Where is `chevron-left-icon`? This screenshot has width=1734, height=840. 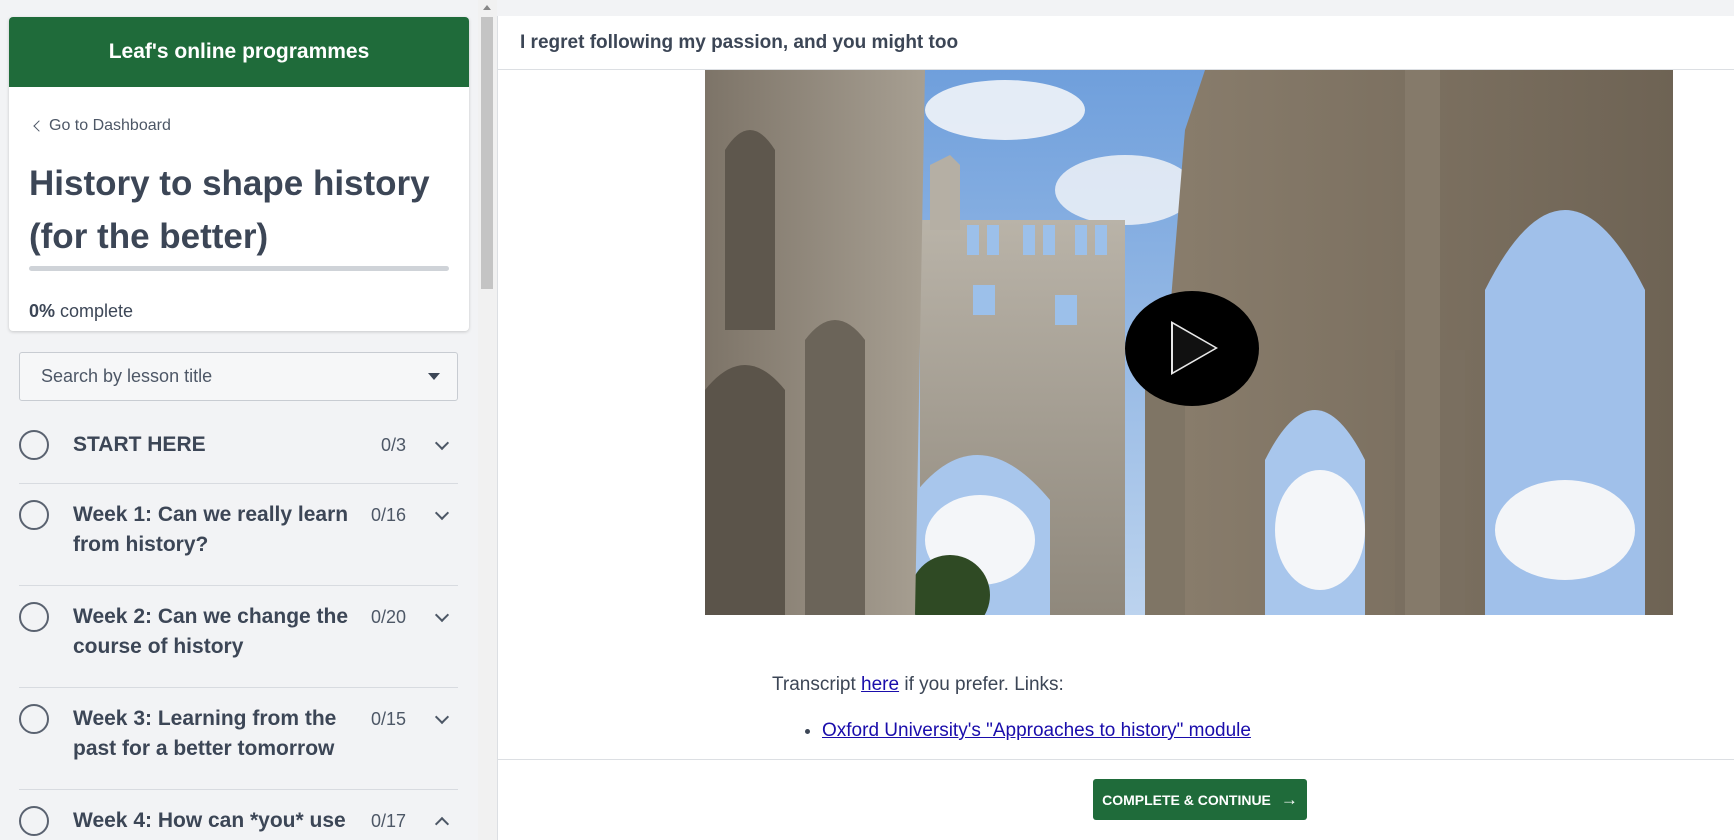 chevron-left-icon is located at coordinates (39, 126).